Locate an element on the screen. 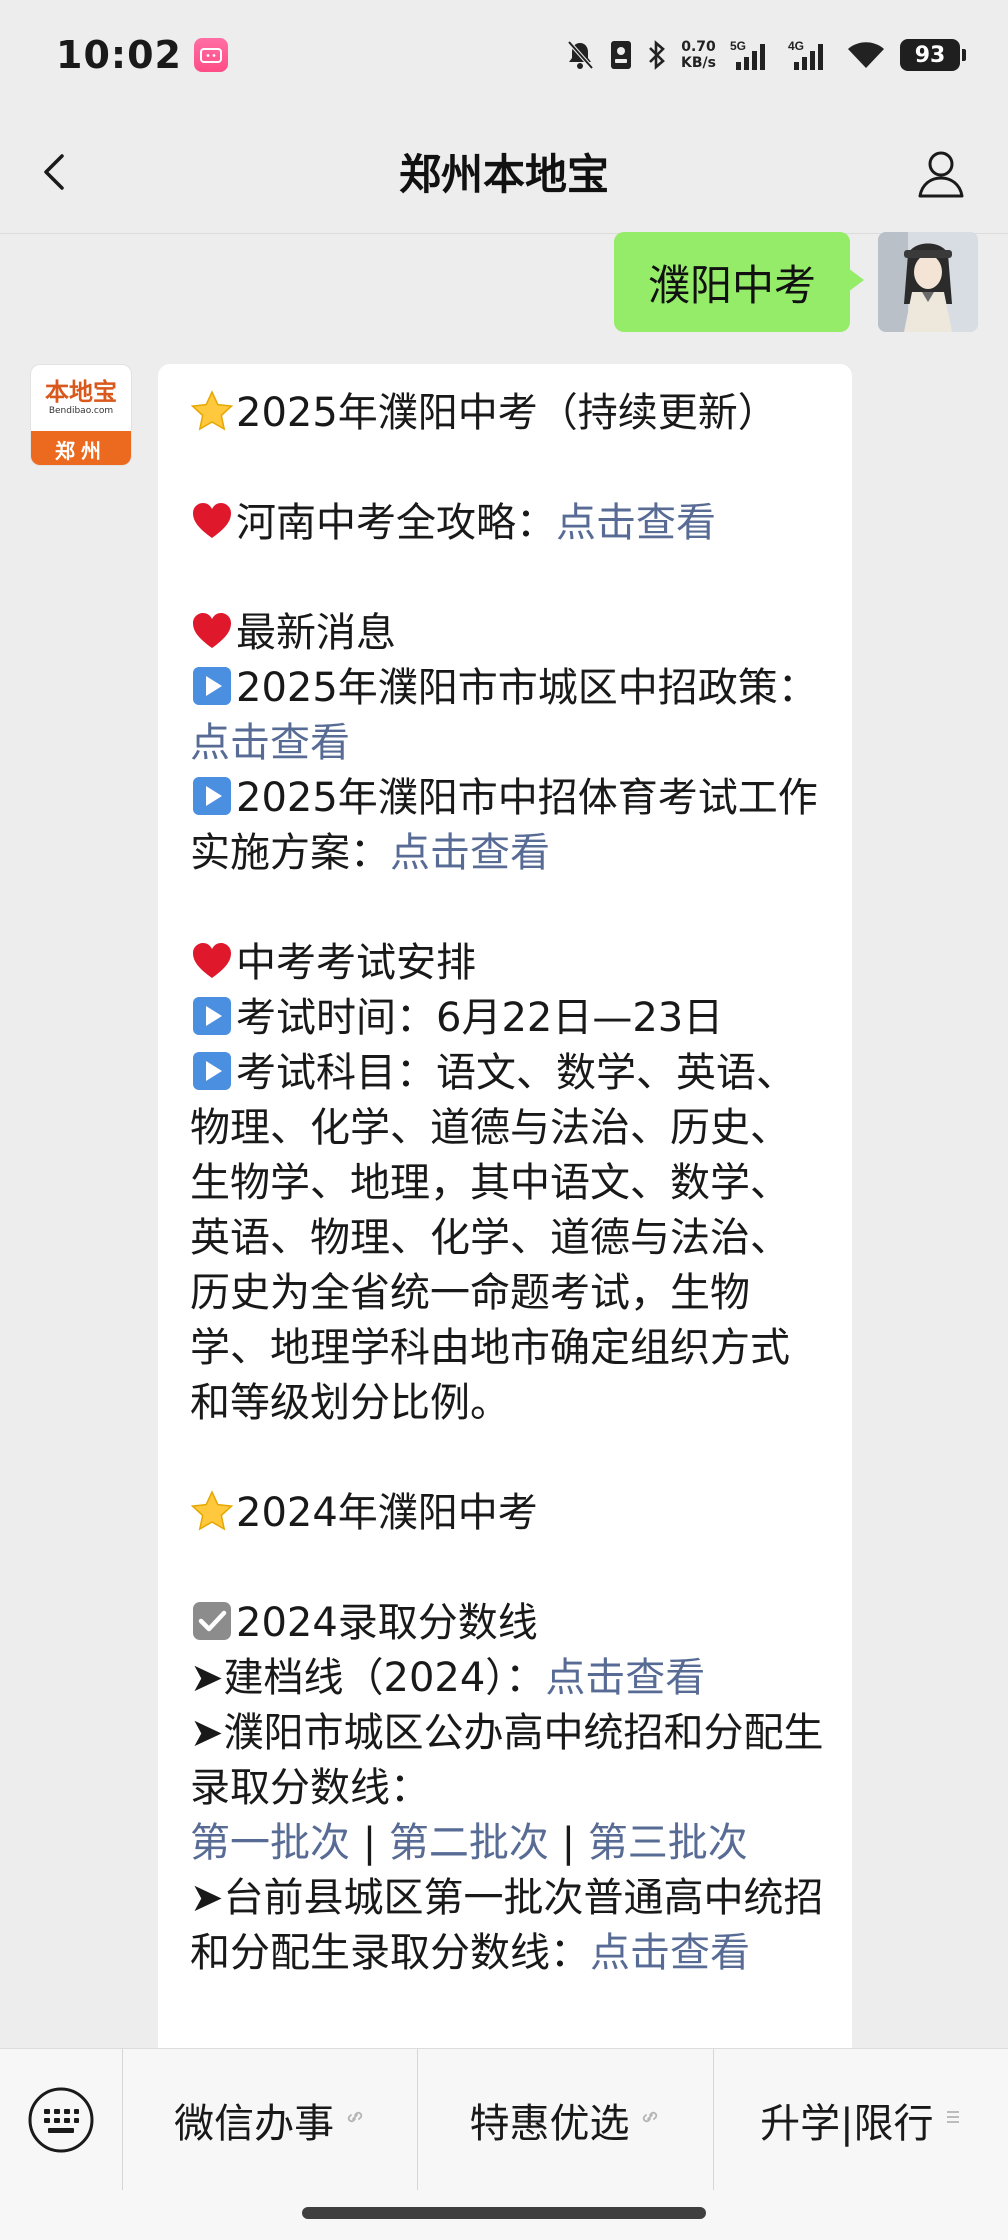 Image resolution: width=1008 pixels, height=2240 pixels. bilibili-app-icon is located at coordinates (210, 55).